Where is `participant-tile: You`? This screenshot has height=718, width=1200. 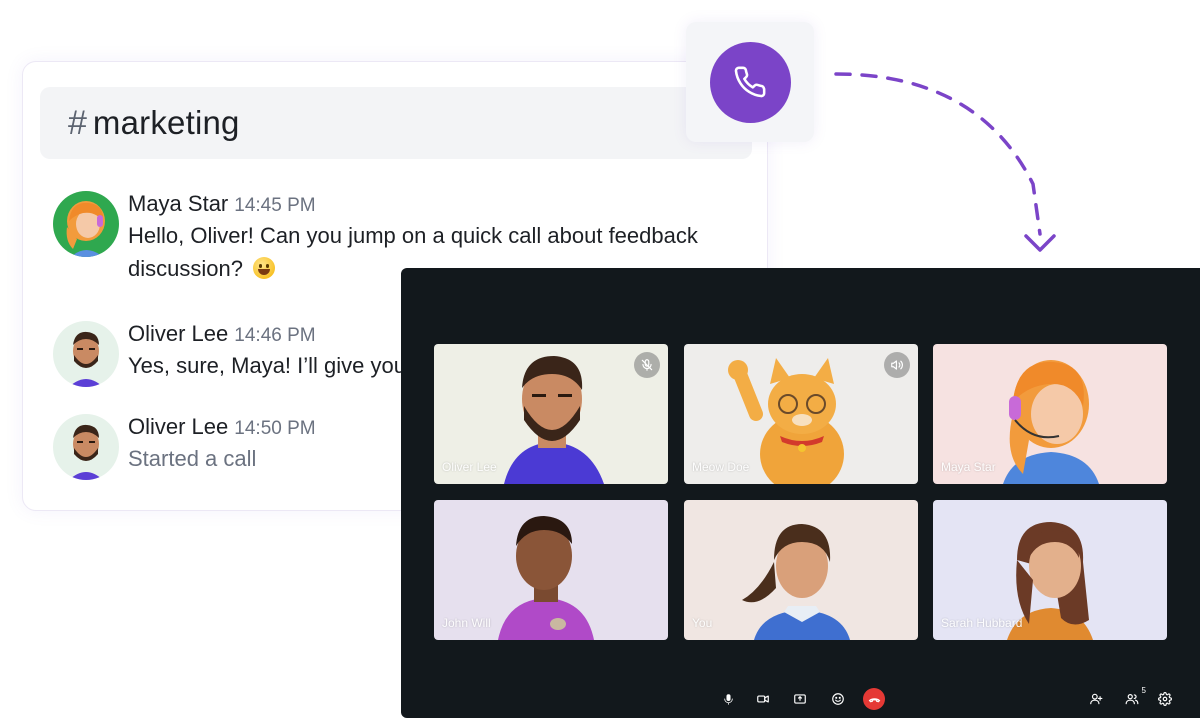 participant-tile: You is located at coordinates (801, 570).